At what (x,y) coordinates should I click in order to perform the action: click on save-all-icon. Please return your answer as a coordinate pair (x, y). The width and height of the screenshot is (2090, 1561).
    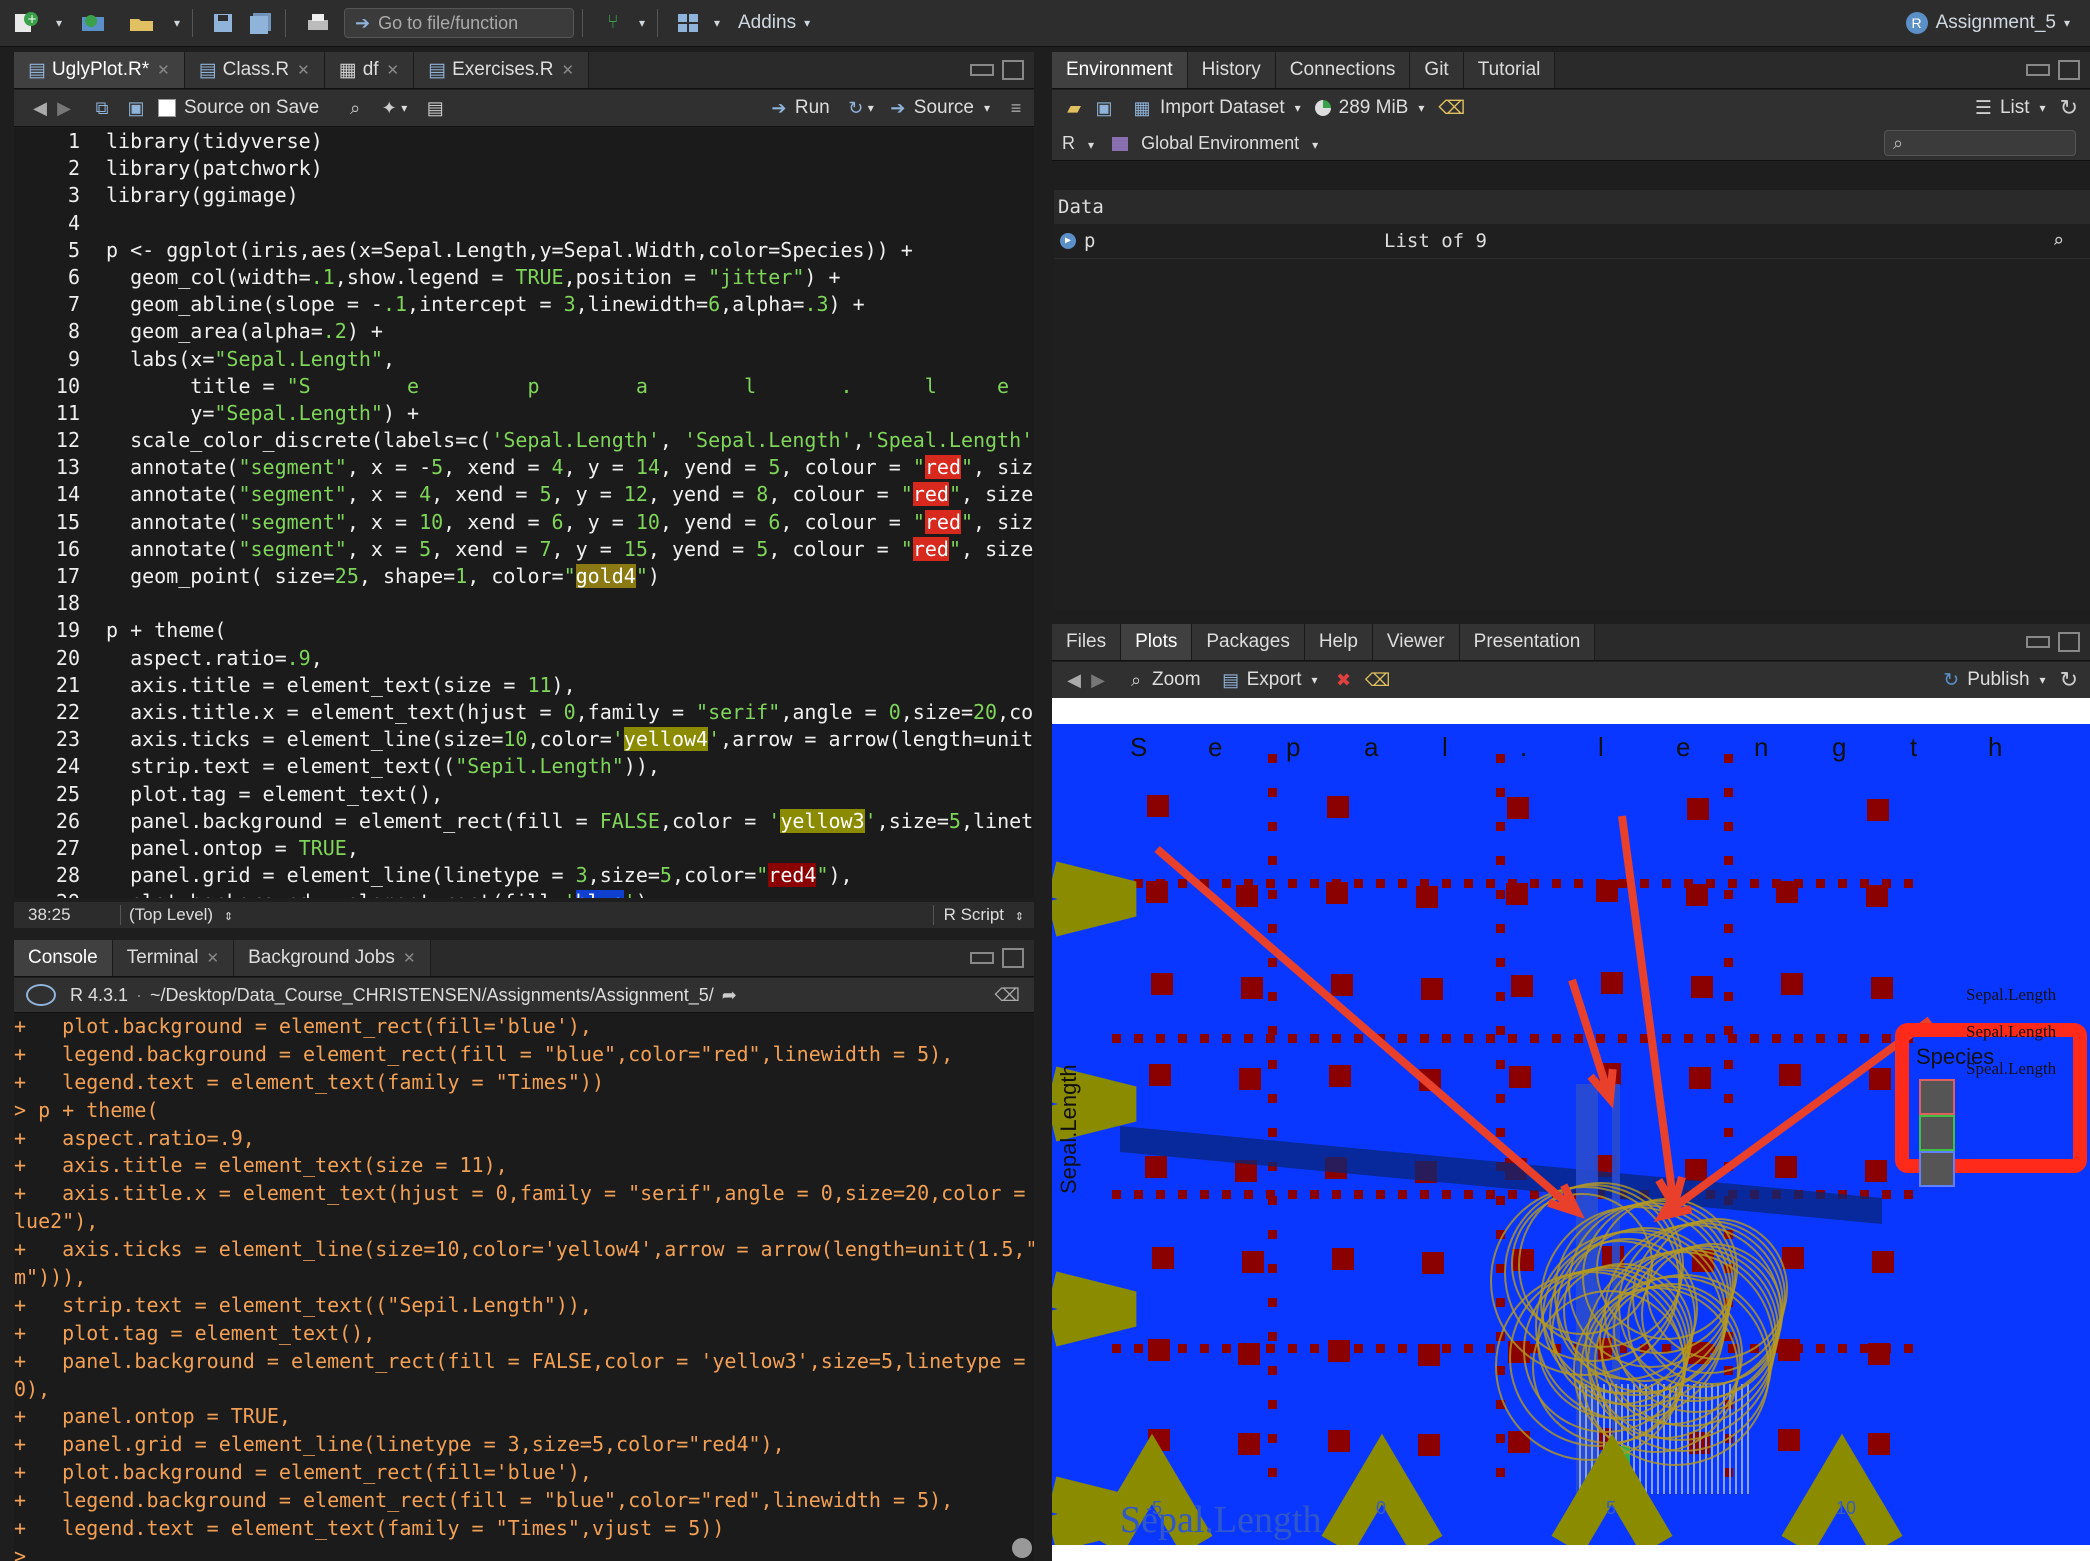
    Looking at the image, I should click on (261, 23).